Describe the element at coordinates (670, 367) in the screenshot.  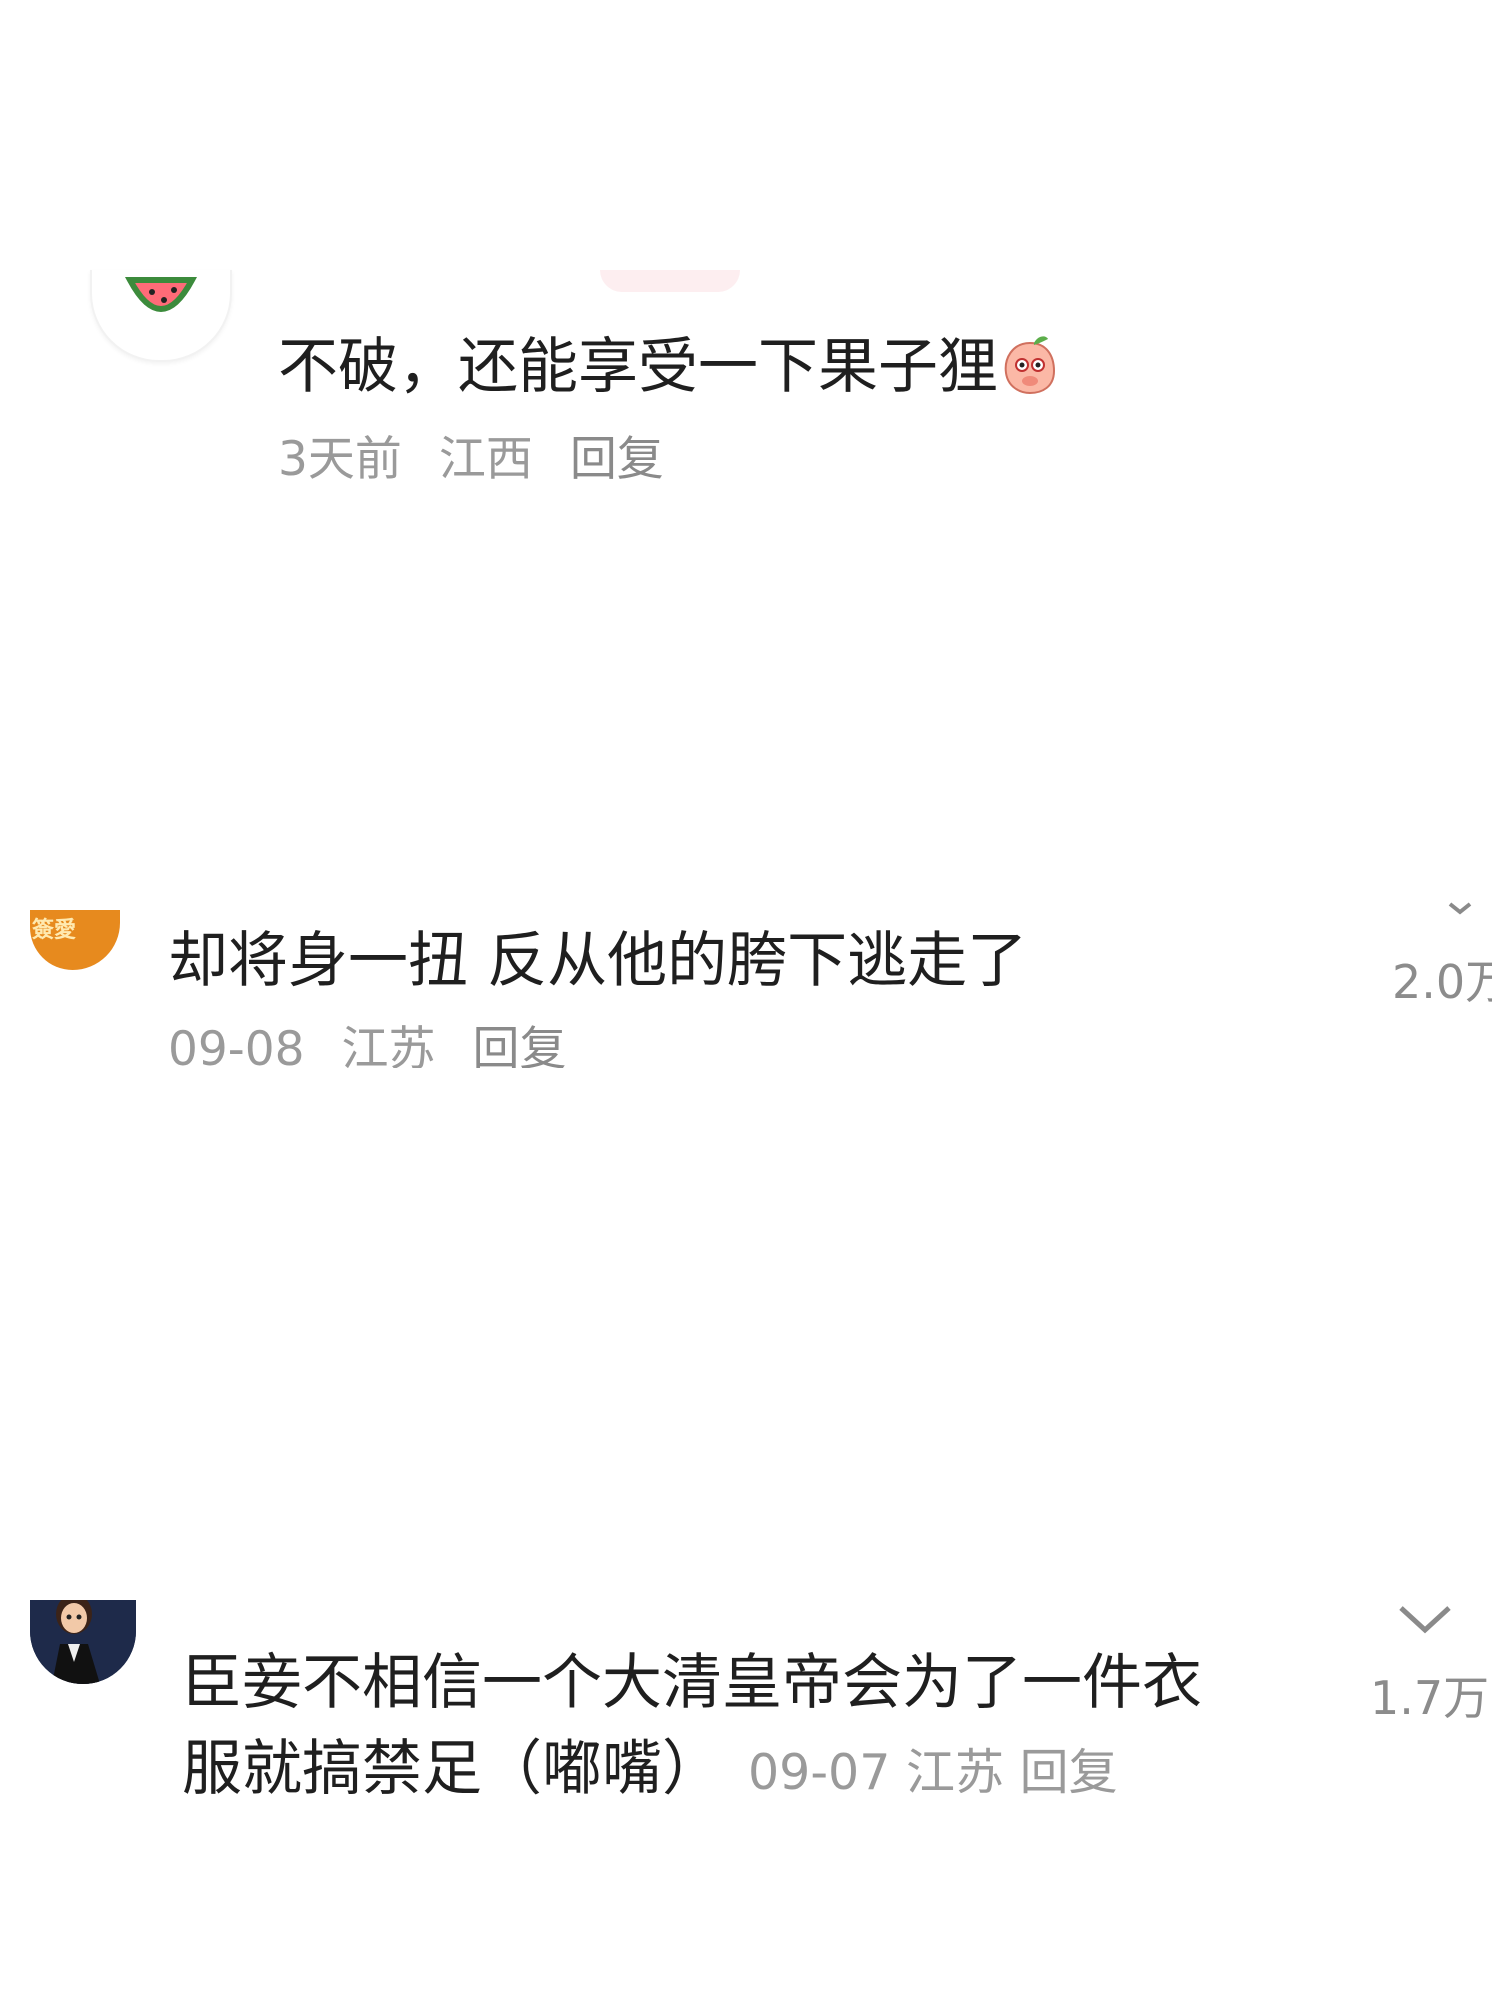
I see `comment-text: 不破，还能享受一下果子狸` at that location.